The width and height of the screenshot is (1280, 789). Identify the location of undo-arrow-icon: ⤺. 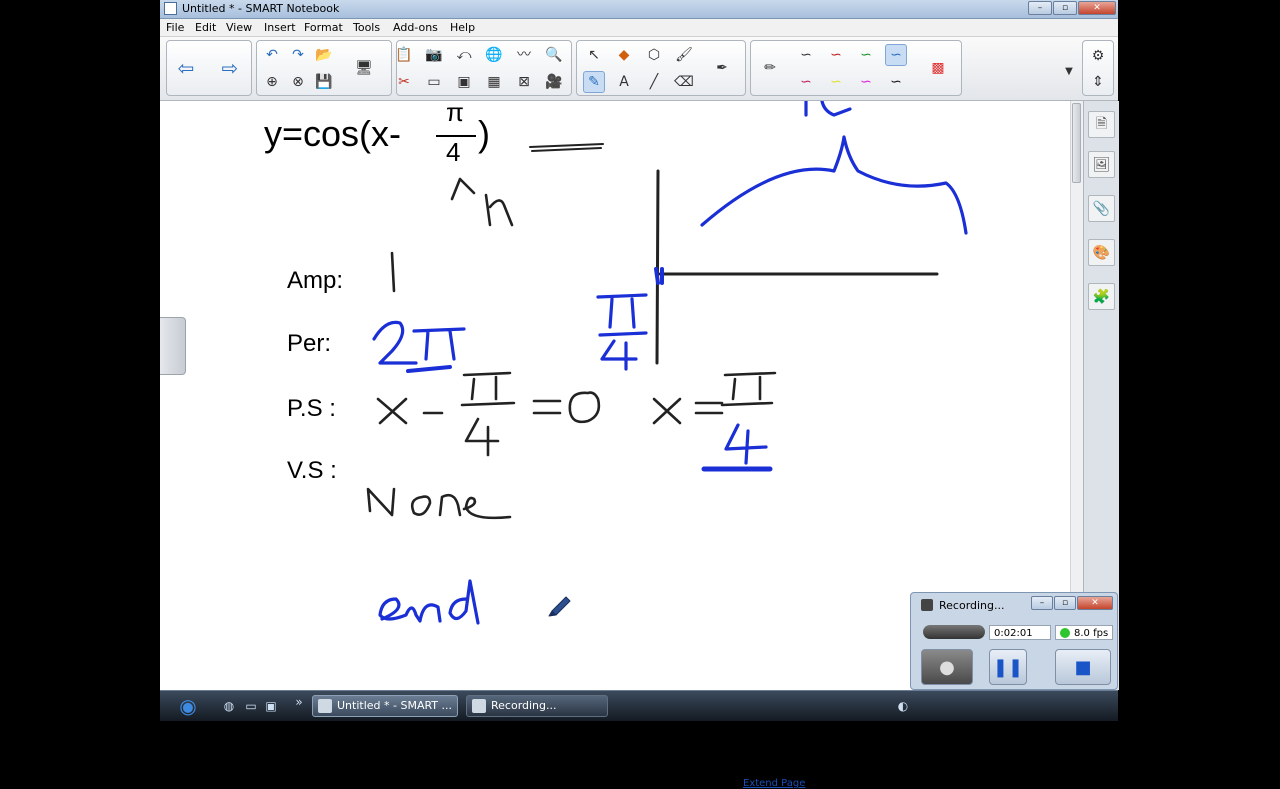
(464, 55).